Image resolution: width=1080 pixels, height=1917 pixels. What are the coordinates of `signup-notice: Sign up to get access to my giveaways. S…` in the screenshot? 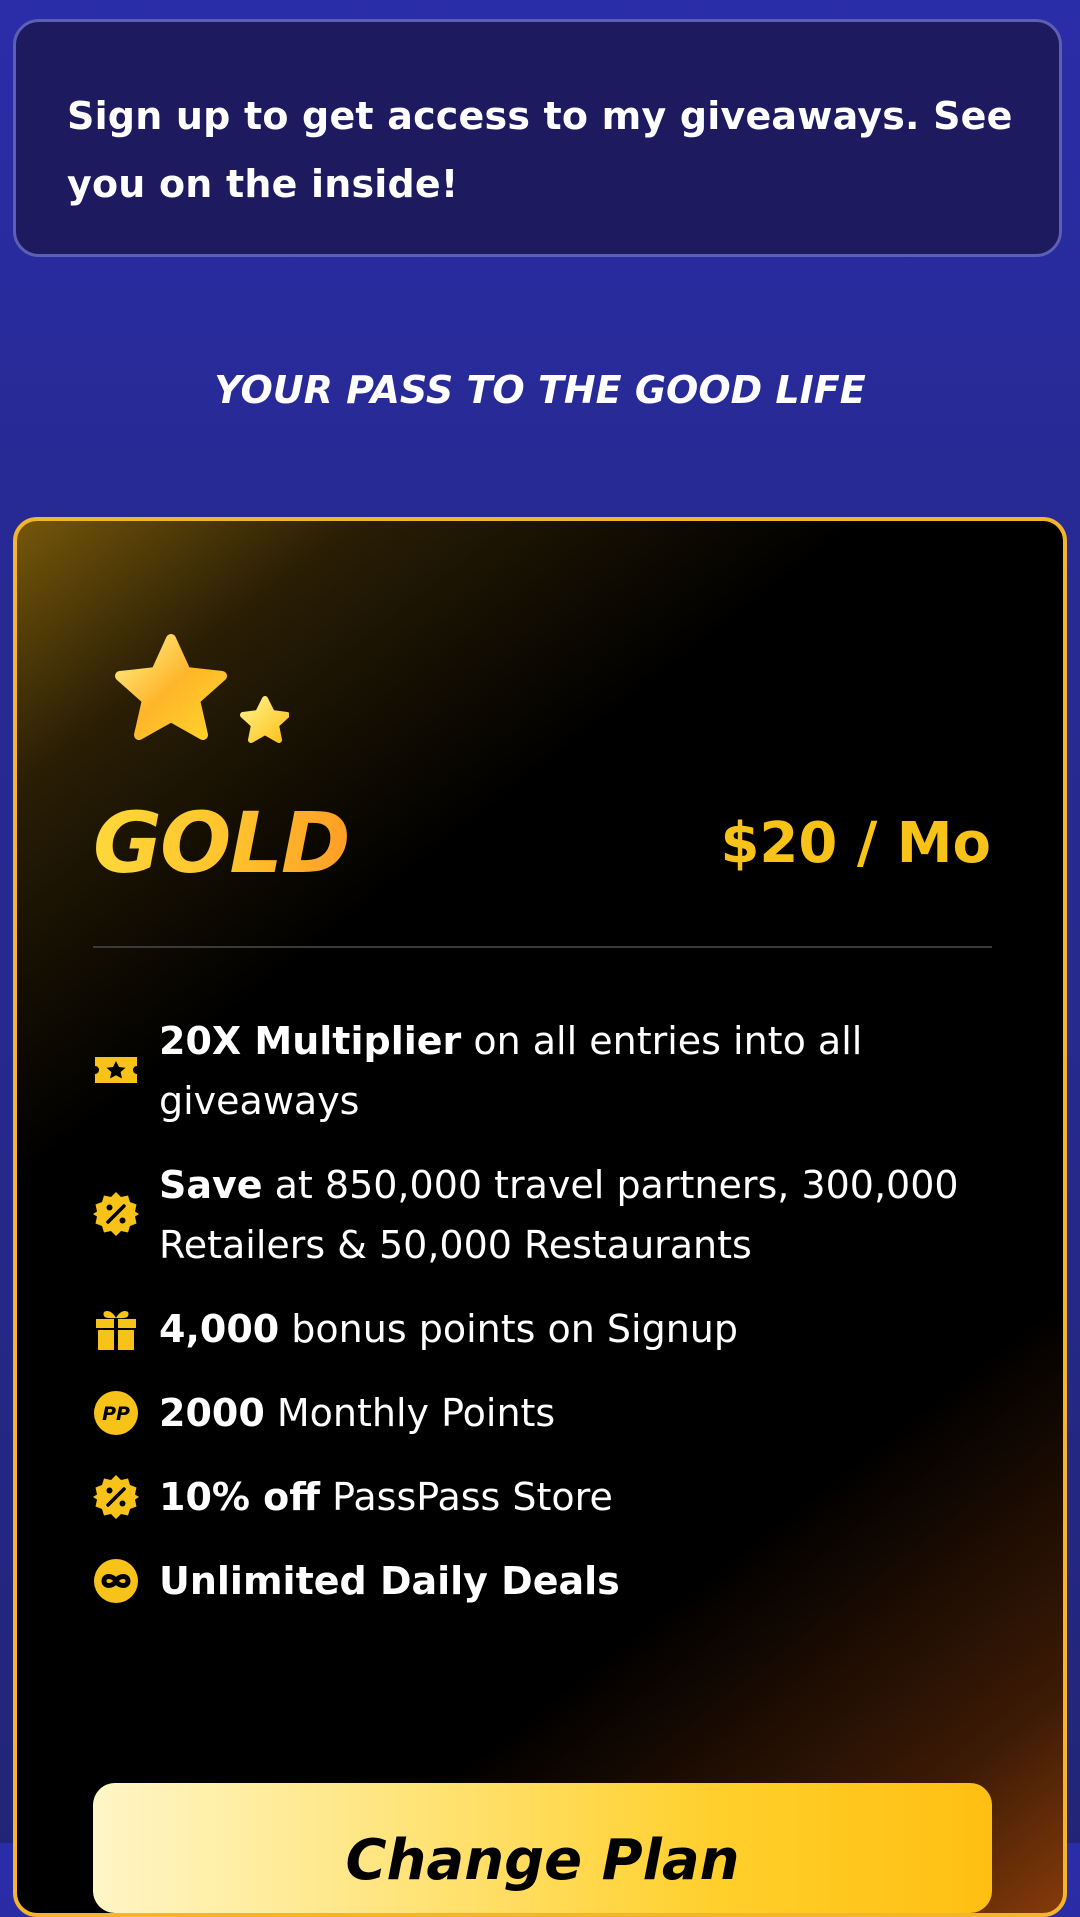 It's located at (537, 138).